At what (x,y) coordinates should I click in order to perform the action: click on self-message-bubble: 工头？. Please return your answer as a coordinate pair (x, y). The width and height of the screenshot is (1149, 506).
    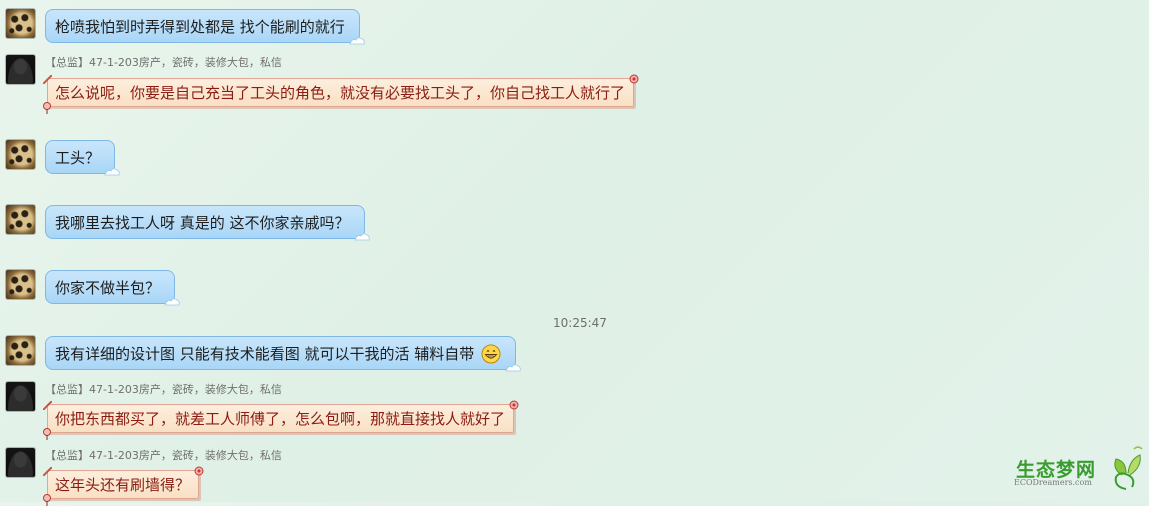
    Looking at the image, I should click on (82, 158).